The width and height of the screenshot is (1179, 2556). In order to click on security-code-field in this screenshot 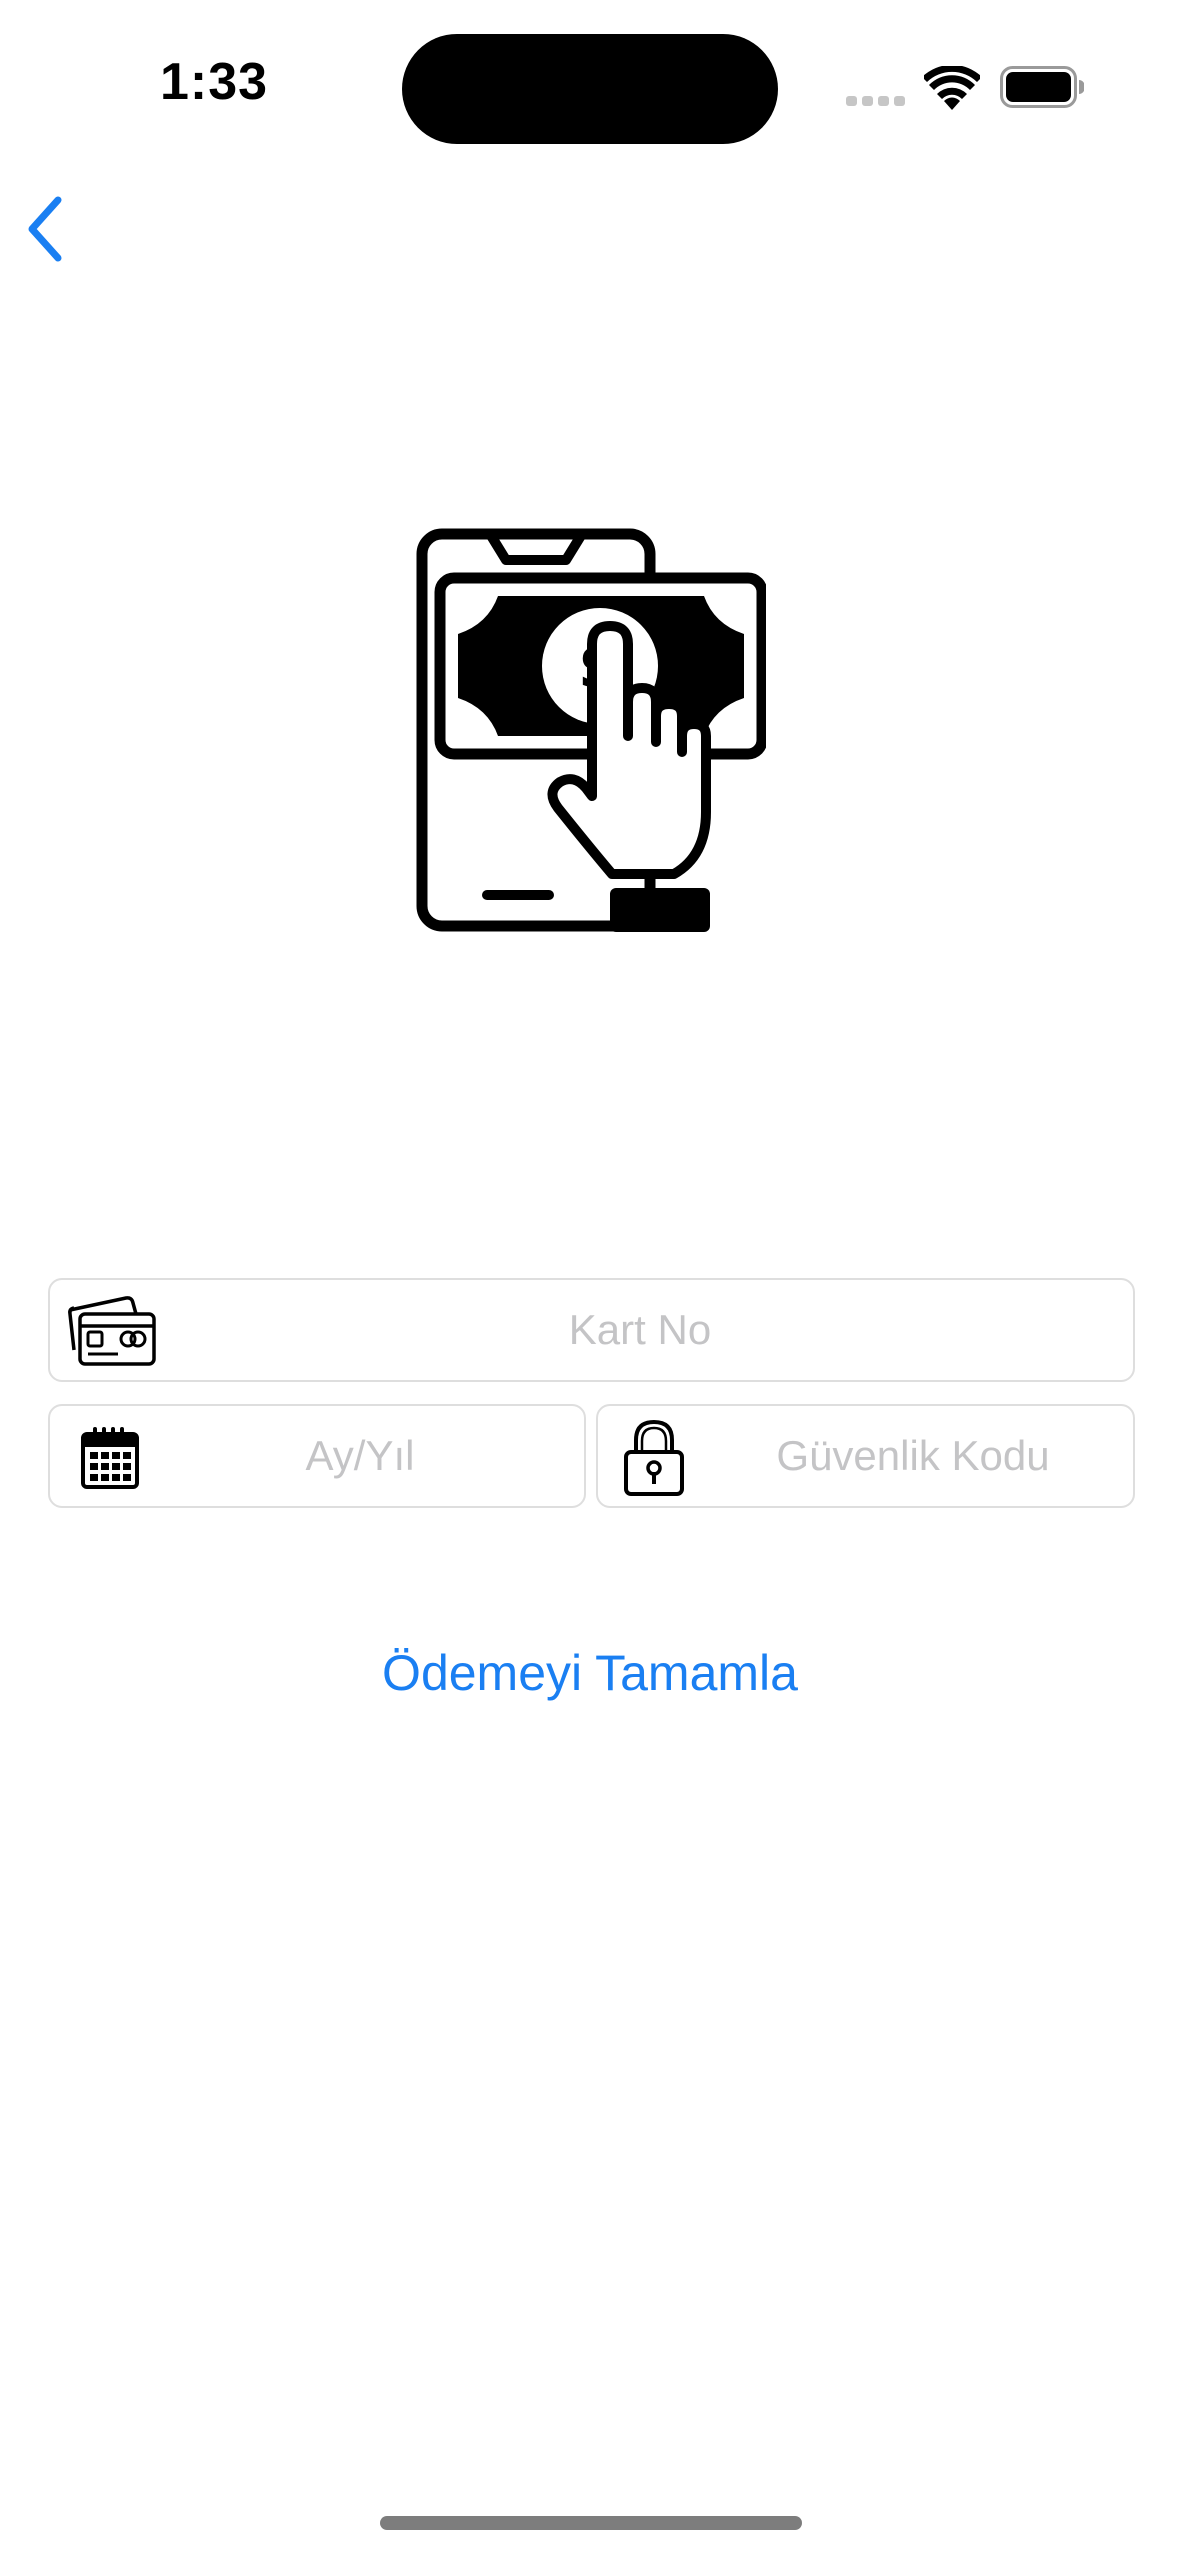, I will do `click(865, 1456)`.